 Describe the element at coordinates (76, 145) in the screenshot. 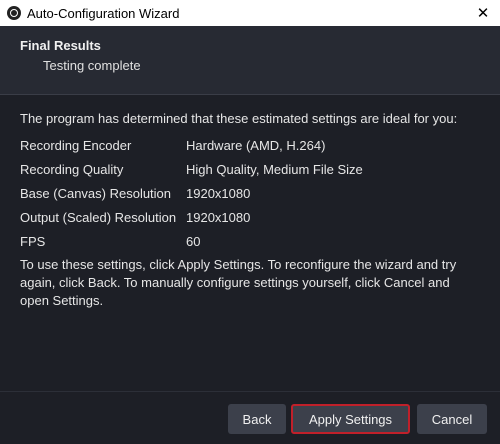

I see `setting-label: Recording Encoder` at that location.